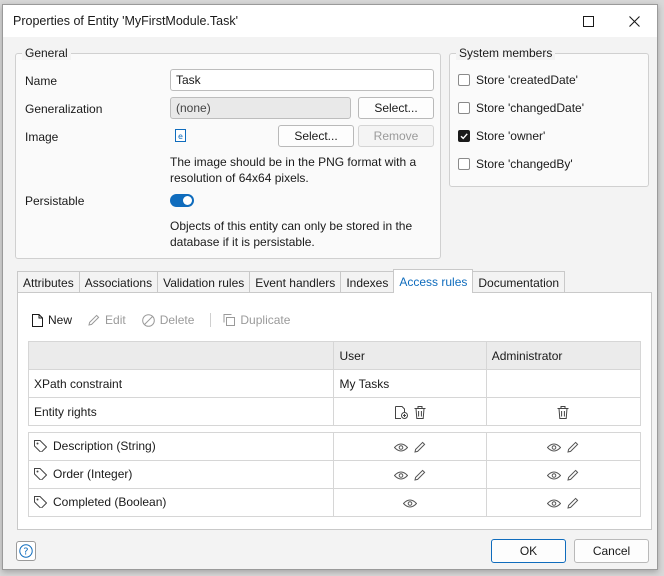  Describe the element at coordinates (634, 21) in the screenshot. I see `close-button` at that location.